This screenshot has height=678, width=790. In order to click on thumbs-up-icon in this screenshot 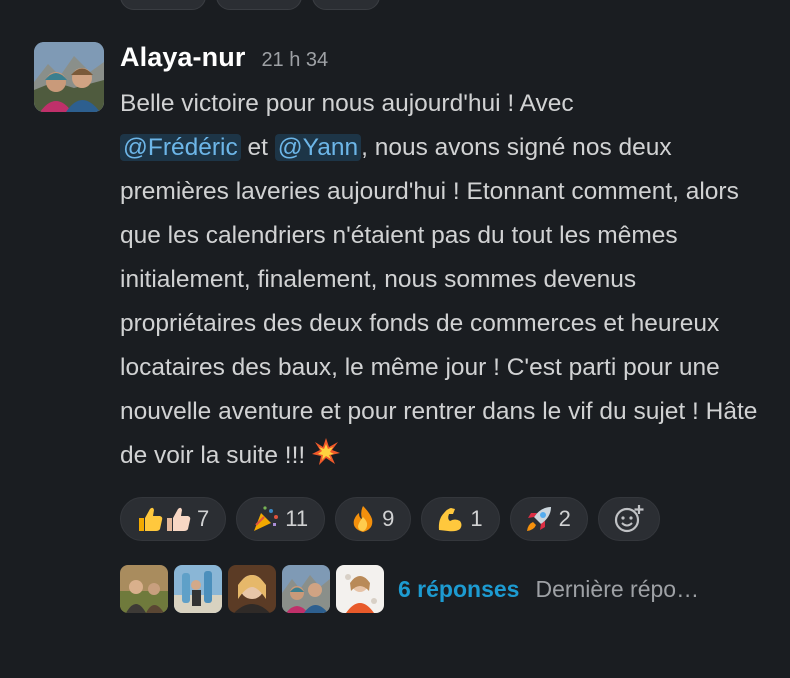, I will do `click(163, 519)`.